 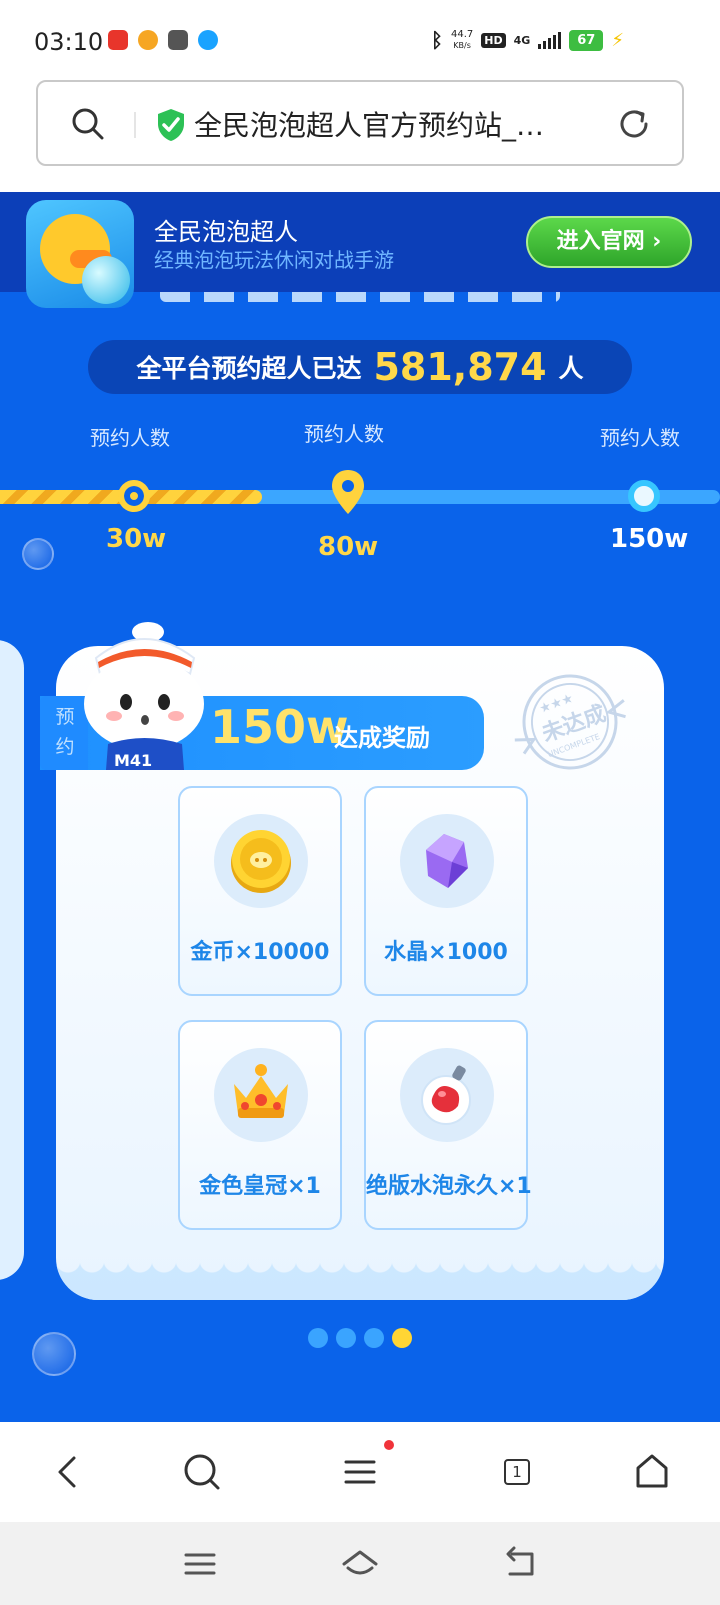 I want to click on app-icon, so click(x=80, y=254).